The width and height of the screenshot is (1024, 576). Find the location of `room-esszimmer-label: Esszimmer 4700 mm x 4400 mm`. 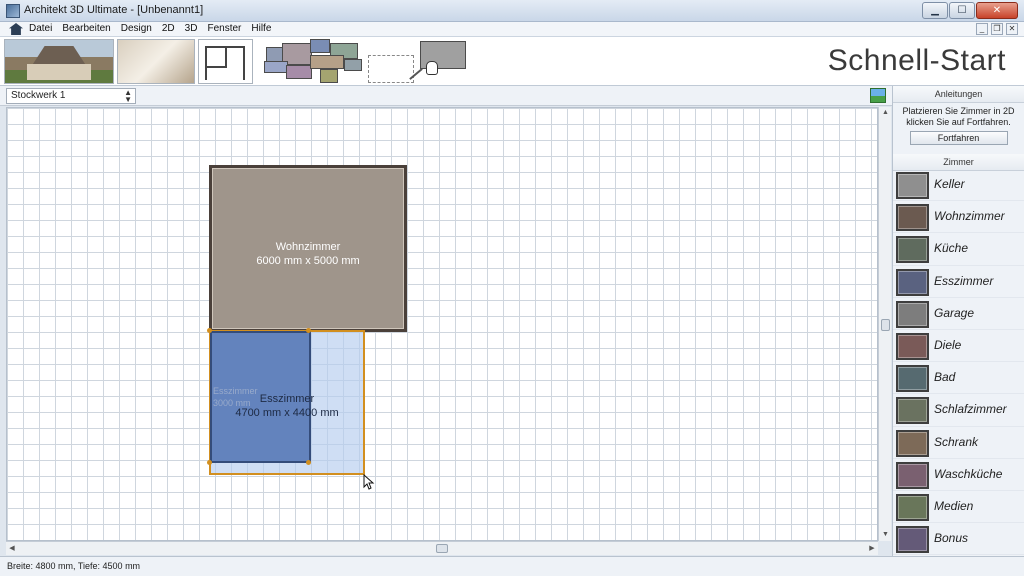

room-esszimmer-label: Esszimmer 4700 mm x 4400 mm is located at coordinates (287, 406).